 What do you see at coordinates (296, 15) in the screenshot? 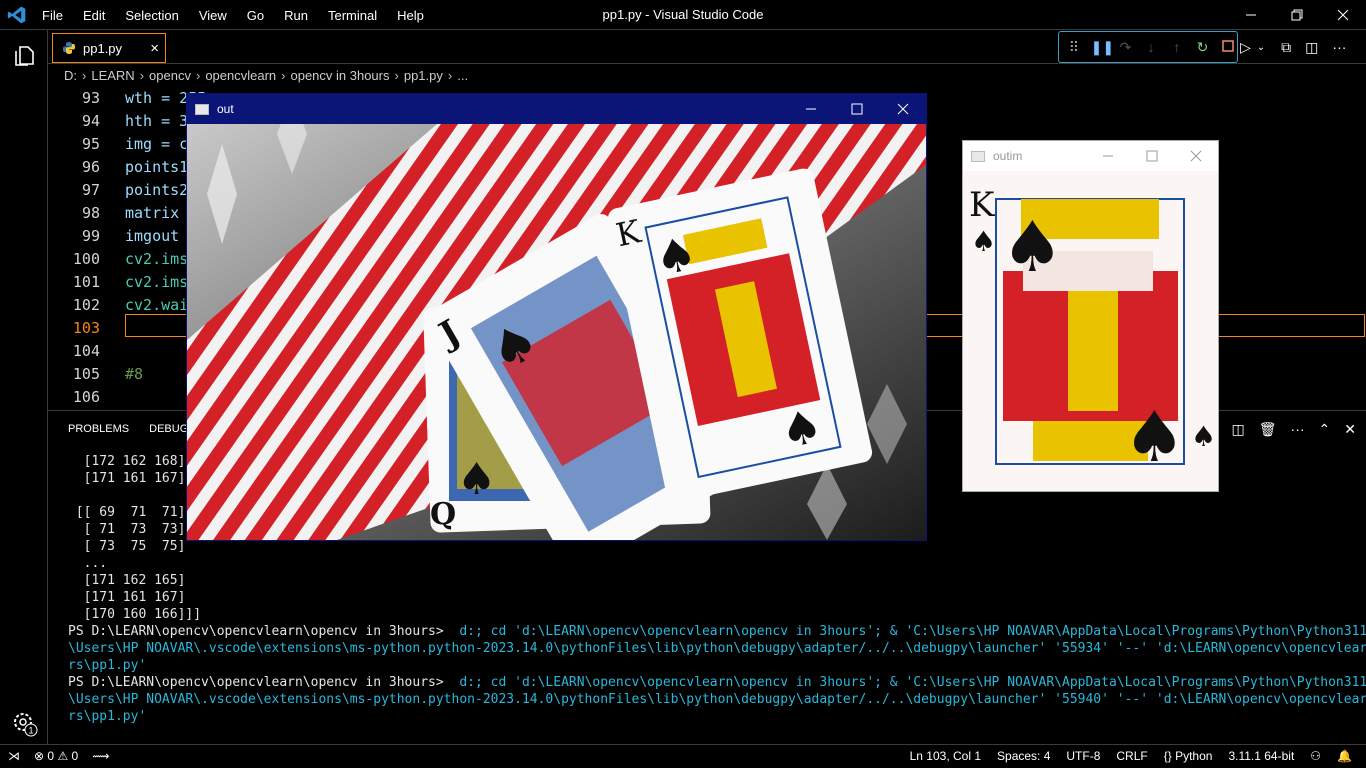
I see `menu-item-run: Run` at bounding box center [296, 15].